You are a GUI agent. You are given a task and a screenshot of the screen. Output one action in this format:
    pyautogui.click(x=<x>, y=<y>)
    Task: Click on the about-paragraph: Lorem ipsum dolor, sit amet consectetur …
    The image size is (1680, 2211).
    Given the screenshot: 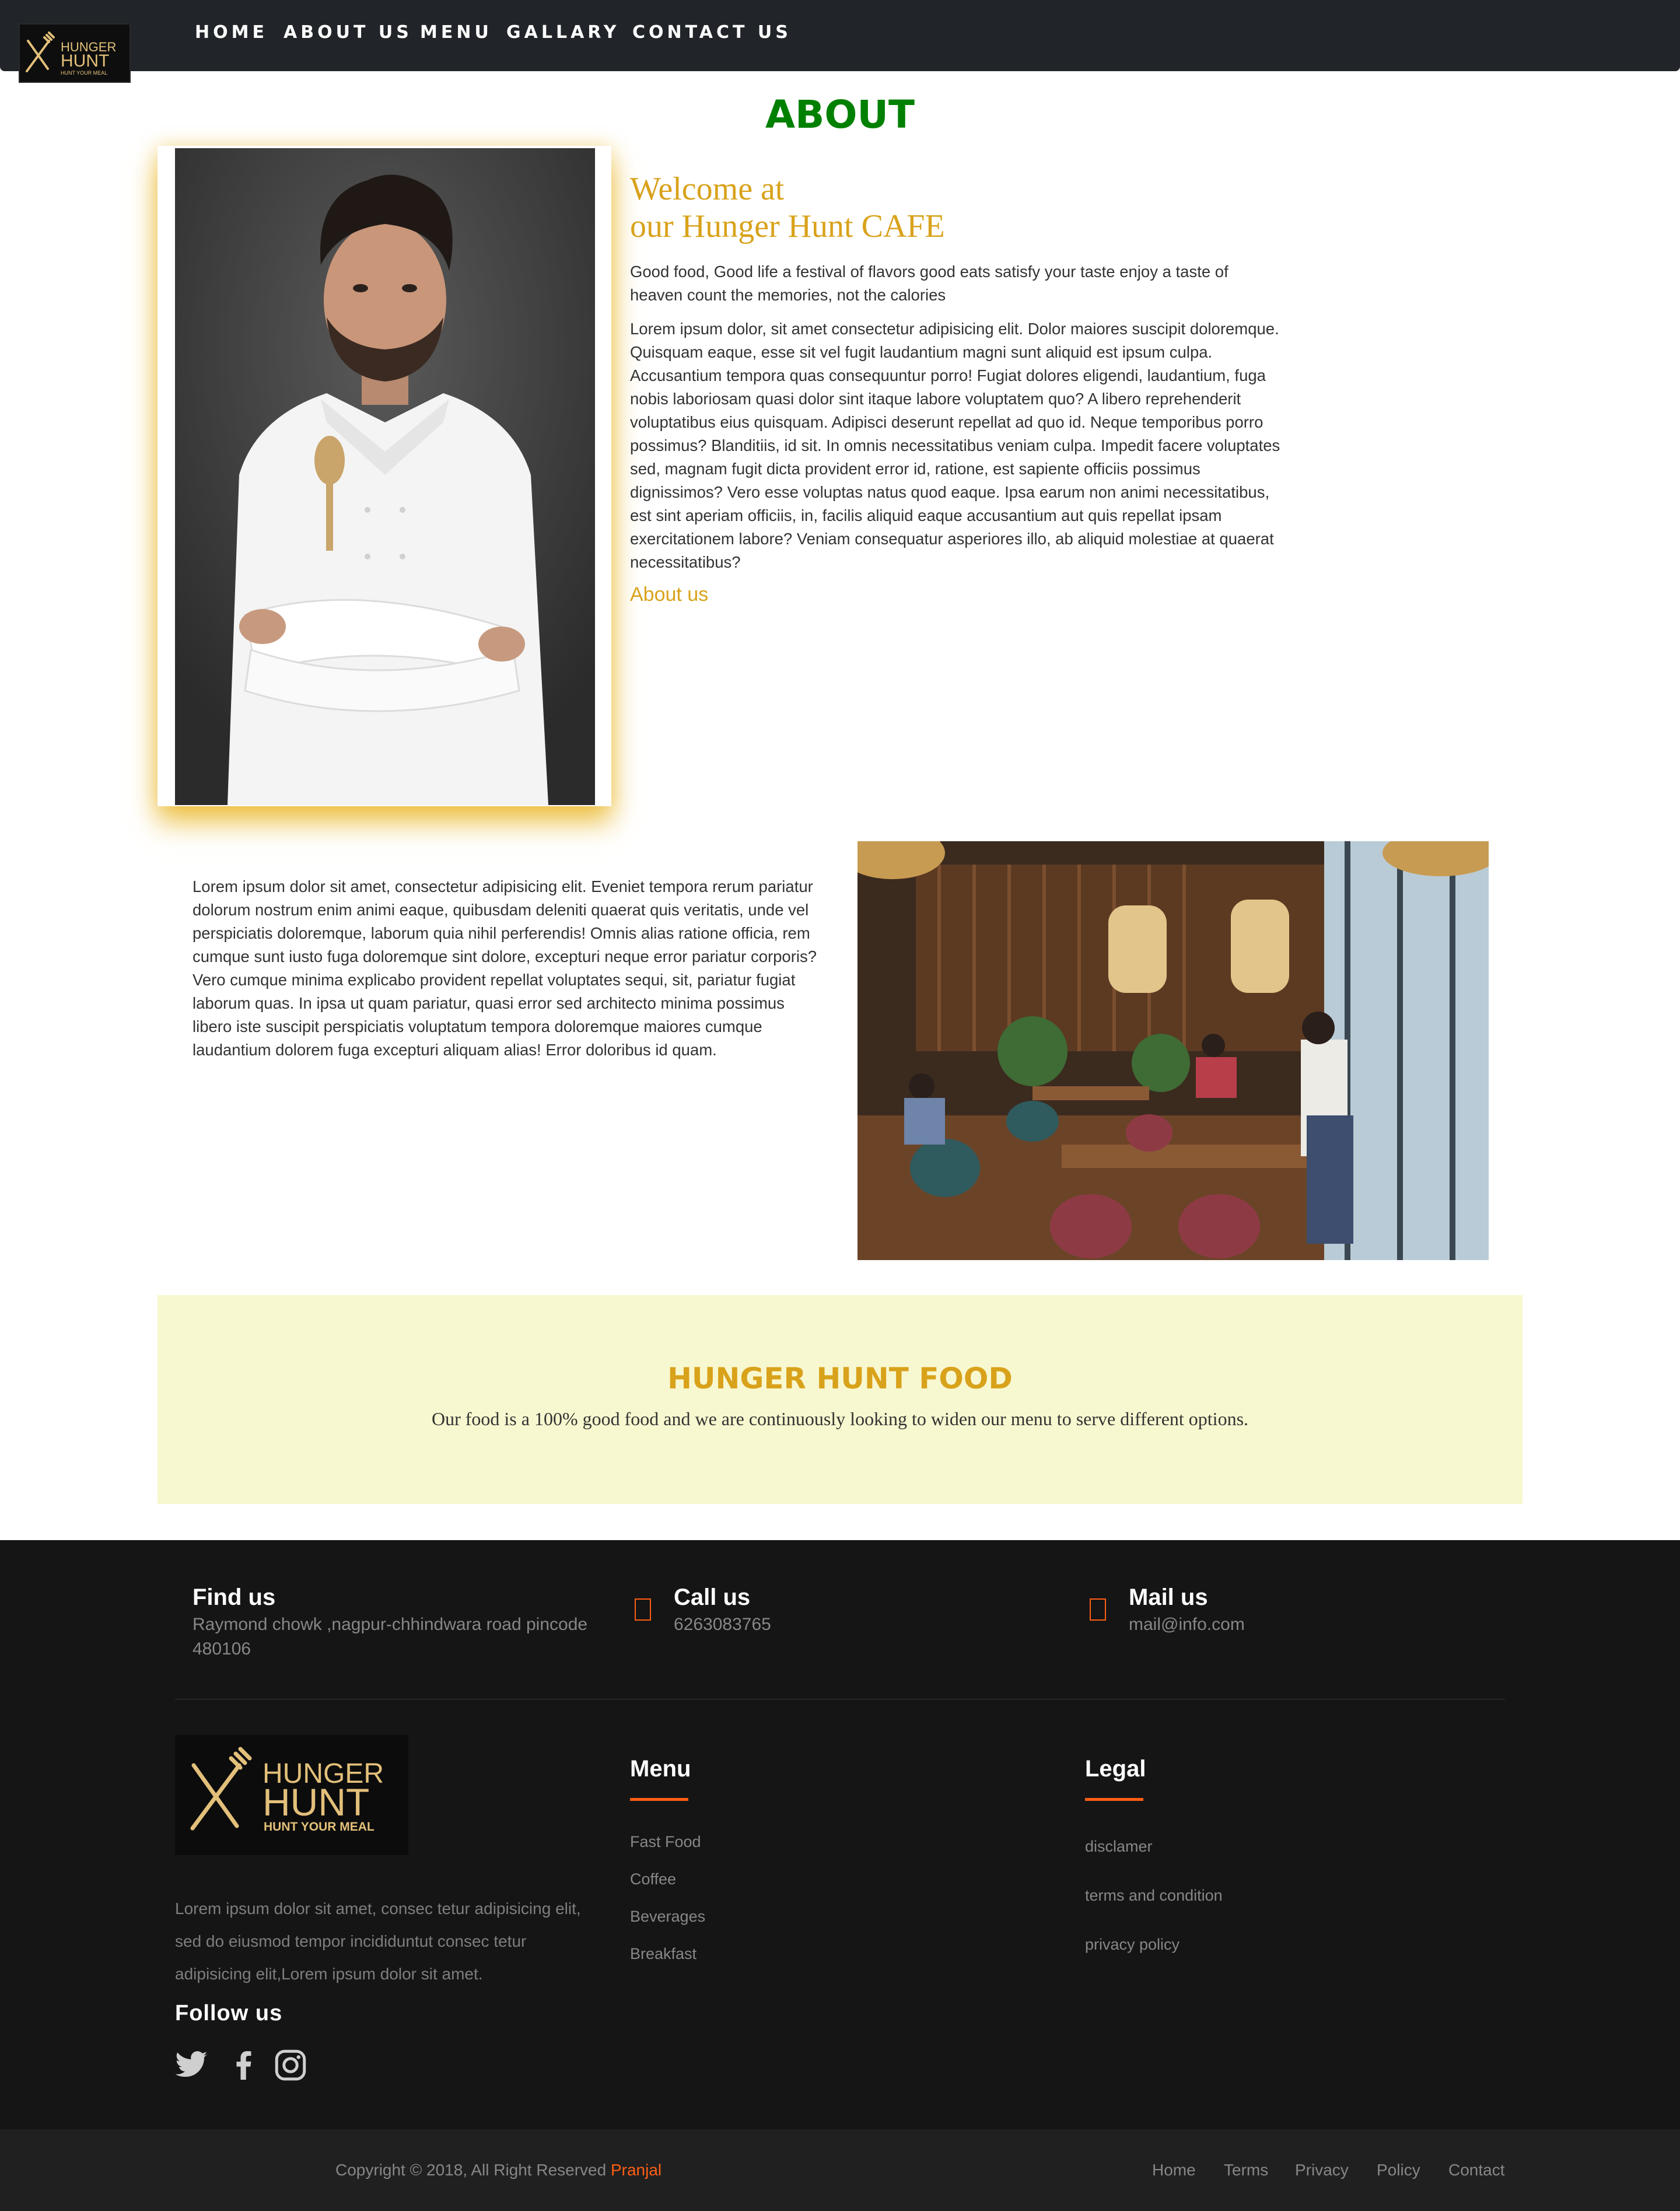 What is the action you would take?
    pyautogui.click(x=955, y=445)
    